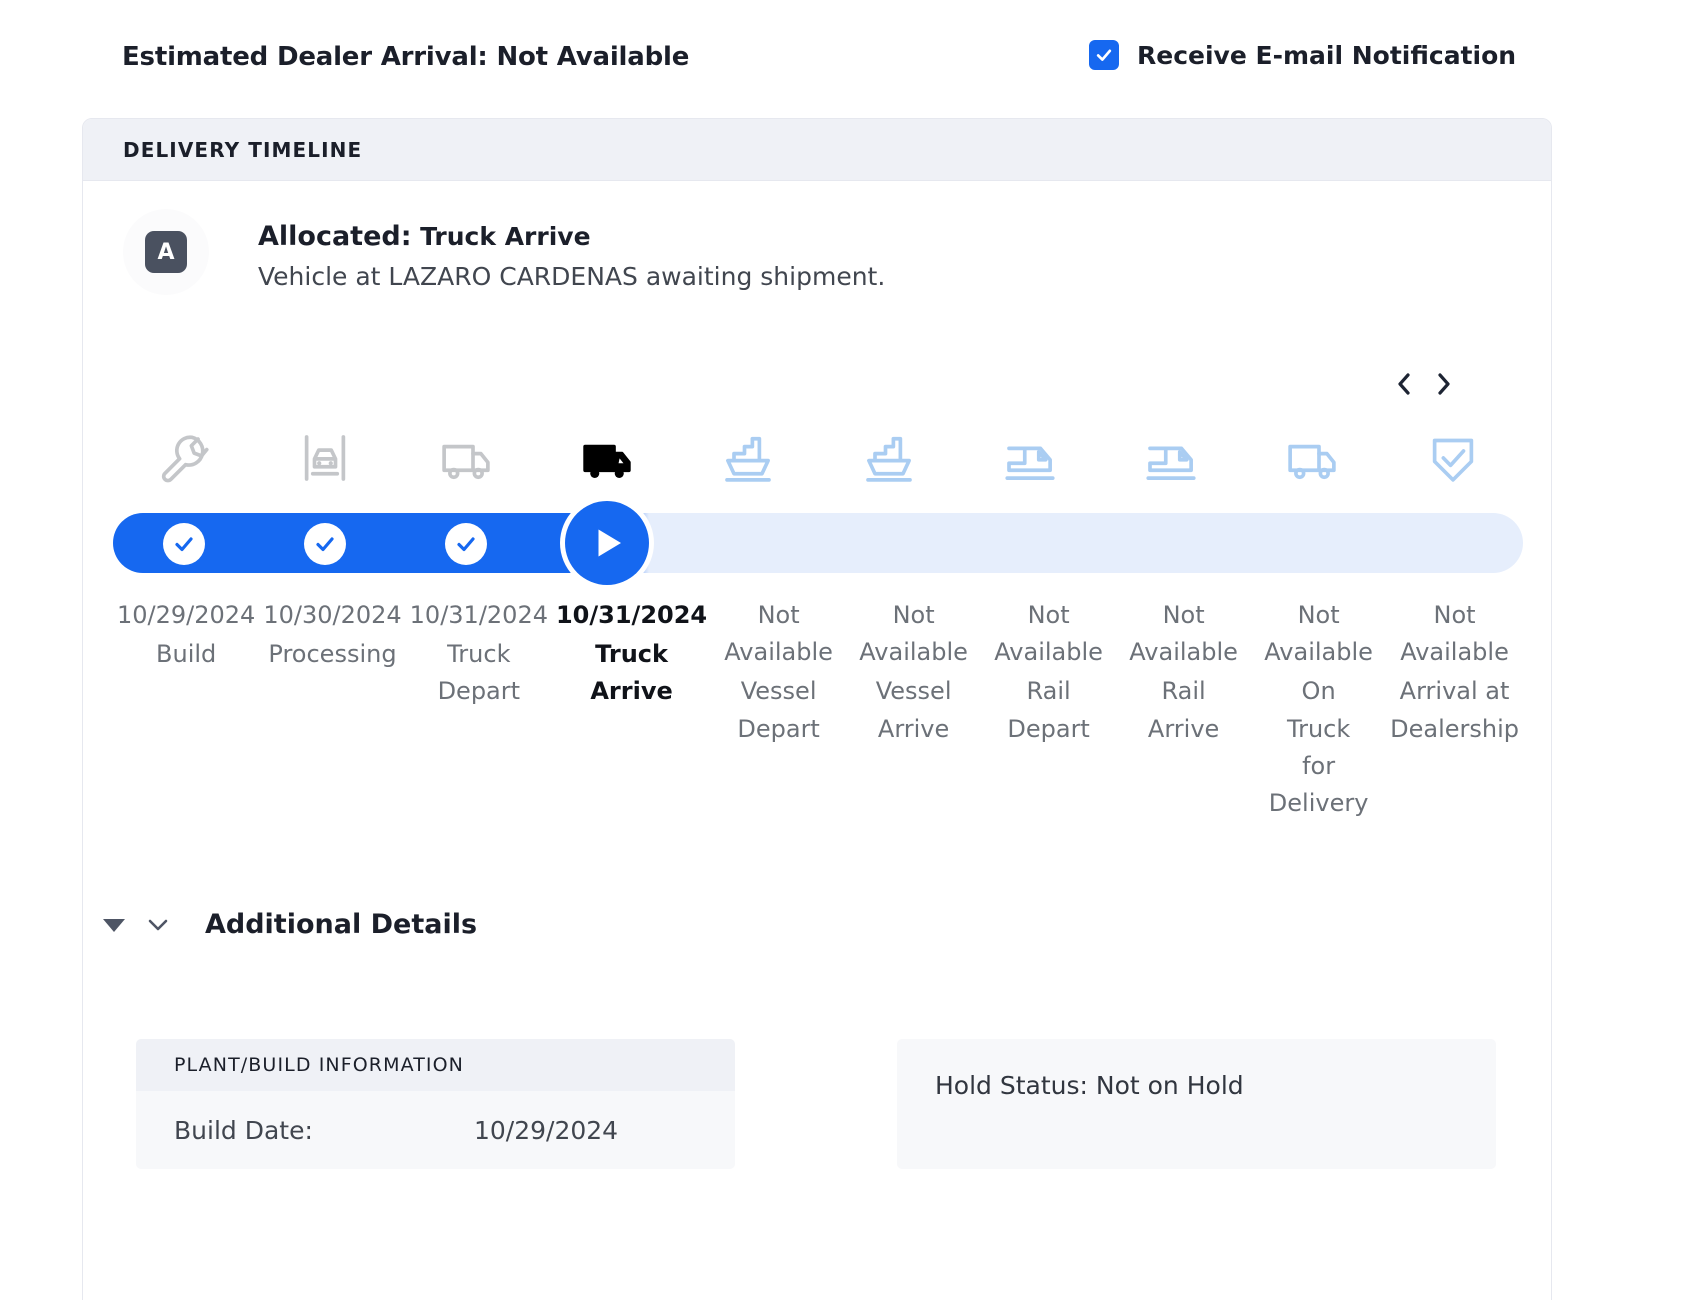  Describe the element at coordinates (817, 150) in the screenshot. I see `delivery-timeline-header: DELIVERY TIMELINE` at that location.